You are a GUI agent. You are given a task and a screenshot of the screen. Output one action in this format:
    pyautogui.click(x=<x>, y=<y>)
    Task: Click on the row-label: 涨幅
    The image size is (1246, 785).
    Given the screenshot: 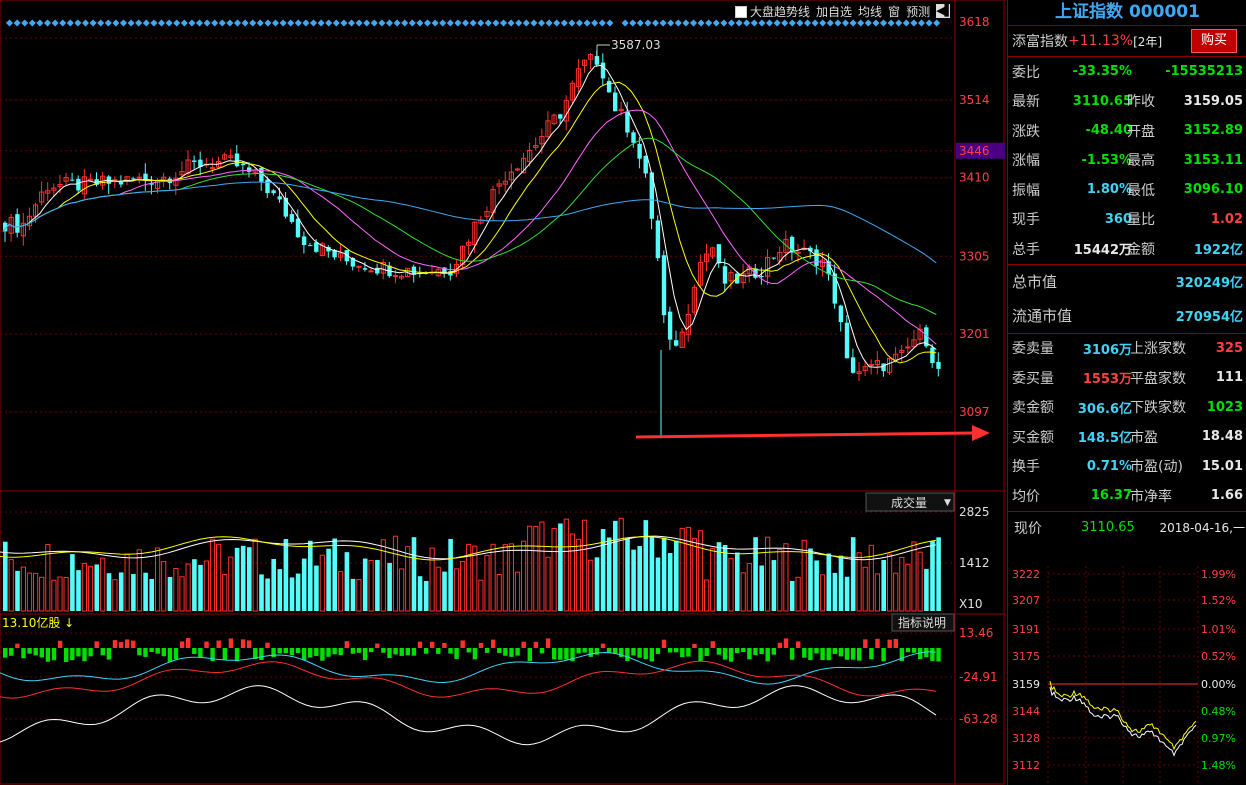 What is the action you would take?
    pyautogui.click(x=1026, y=161)
    